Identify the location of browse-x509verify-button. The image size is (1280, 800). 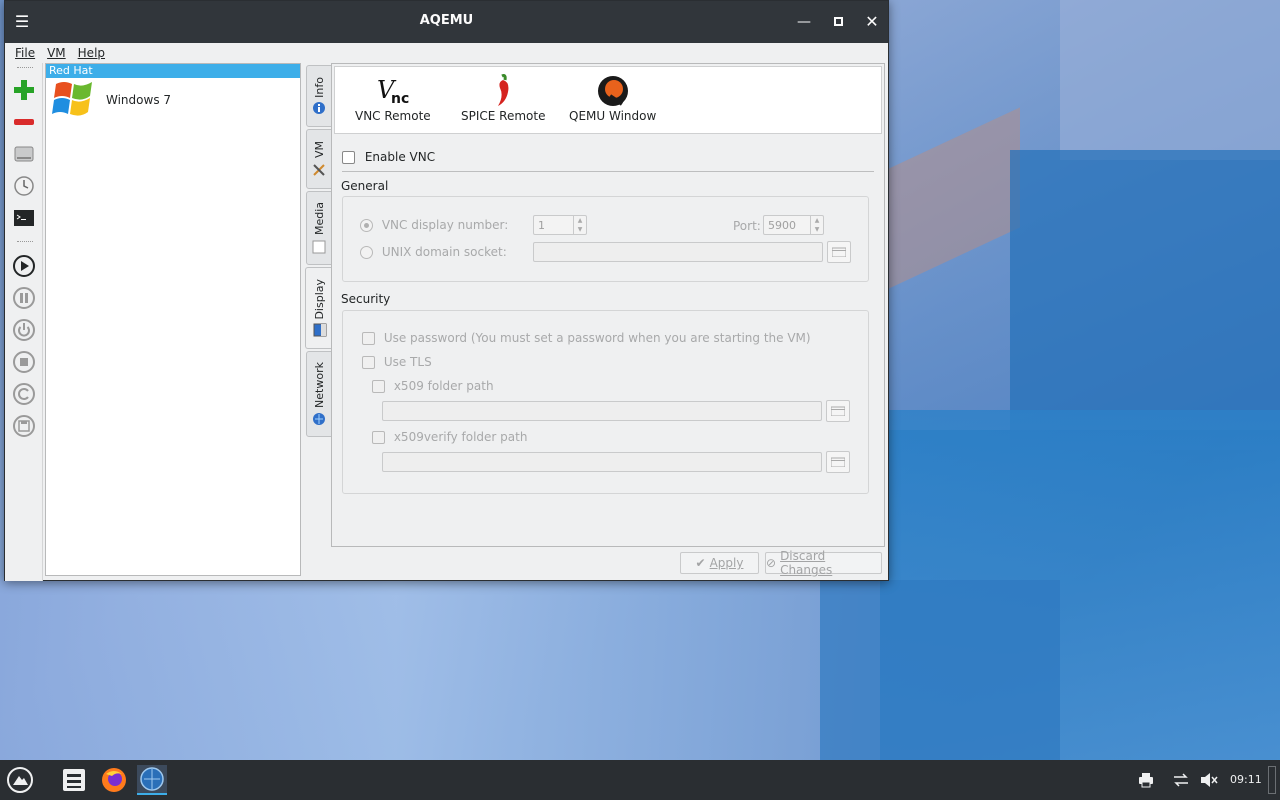
(838, 462).